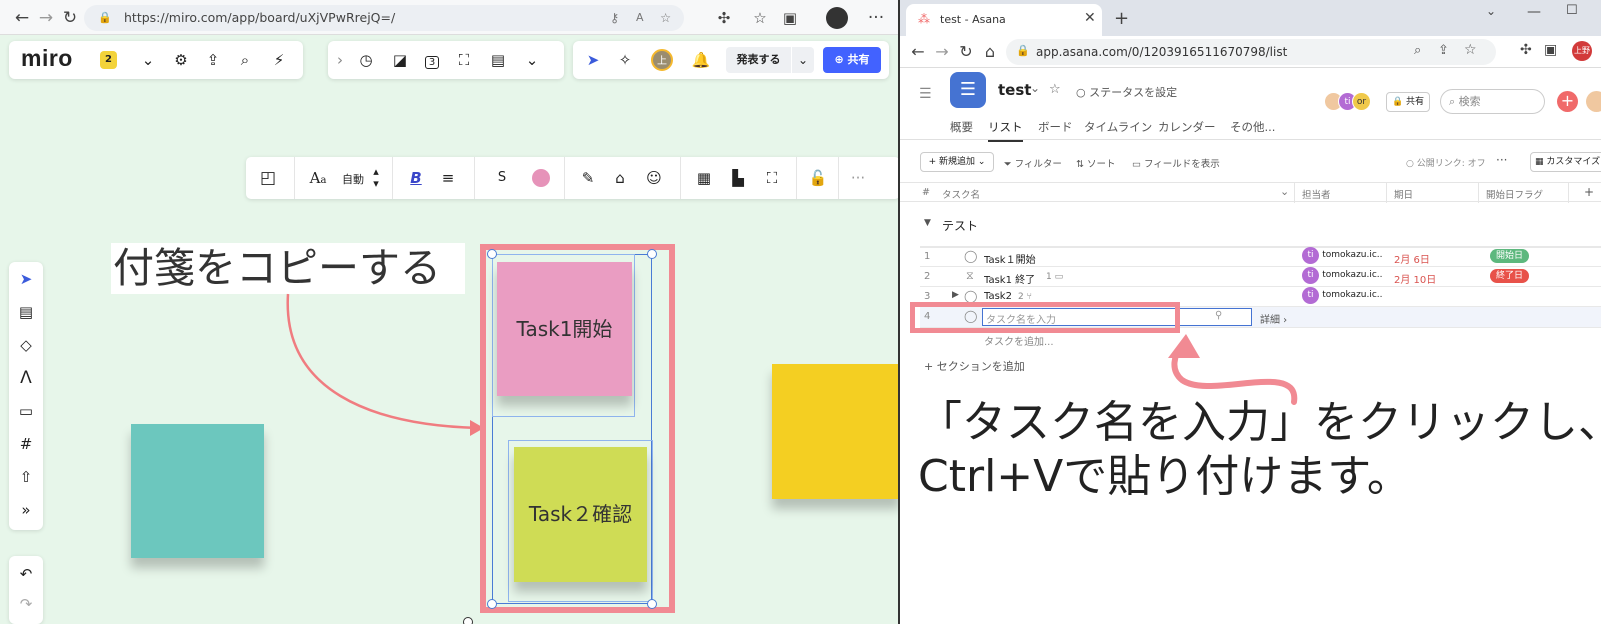  I want to click on sticky-teal, so click(197, 491).